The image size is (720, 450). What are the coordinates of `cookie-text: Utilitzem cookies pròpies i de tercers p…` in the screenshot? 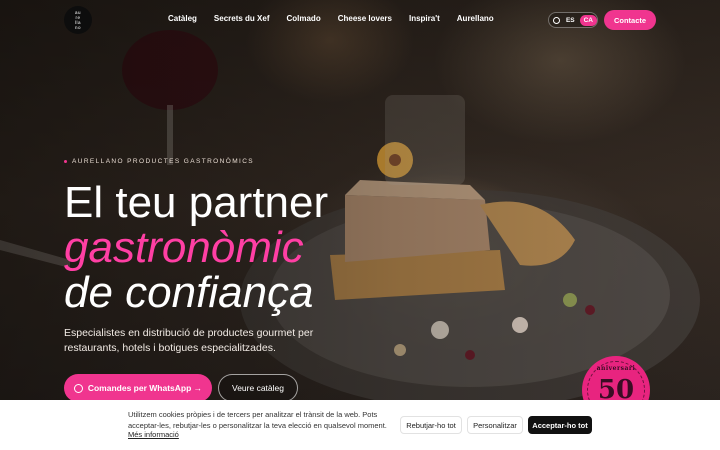 It's located at (257, 420).